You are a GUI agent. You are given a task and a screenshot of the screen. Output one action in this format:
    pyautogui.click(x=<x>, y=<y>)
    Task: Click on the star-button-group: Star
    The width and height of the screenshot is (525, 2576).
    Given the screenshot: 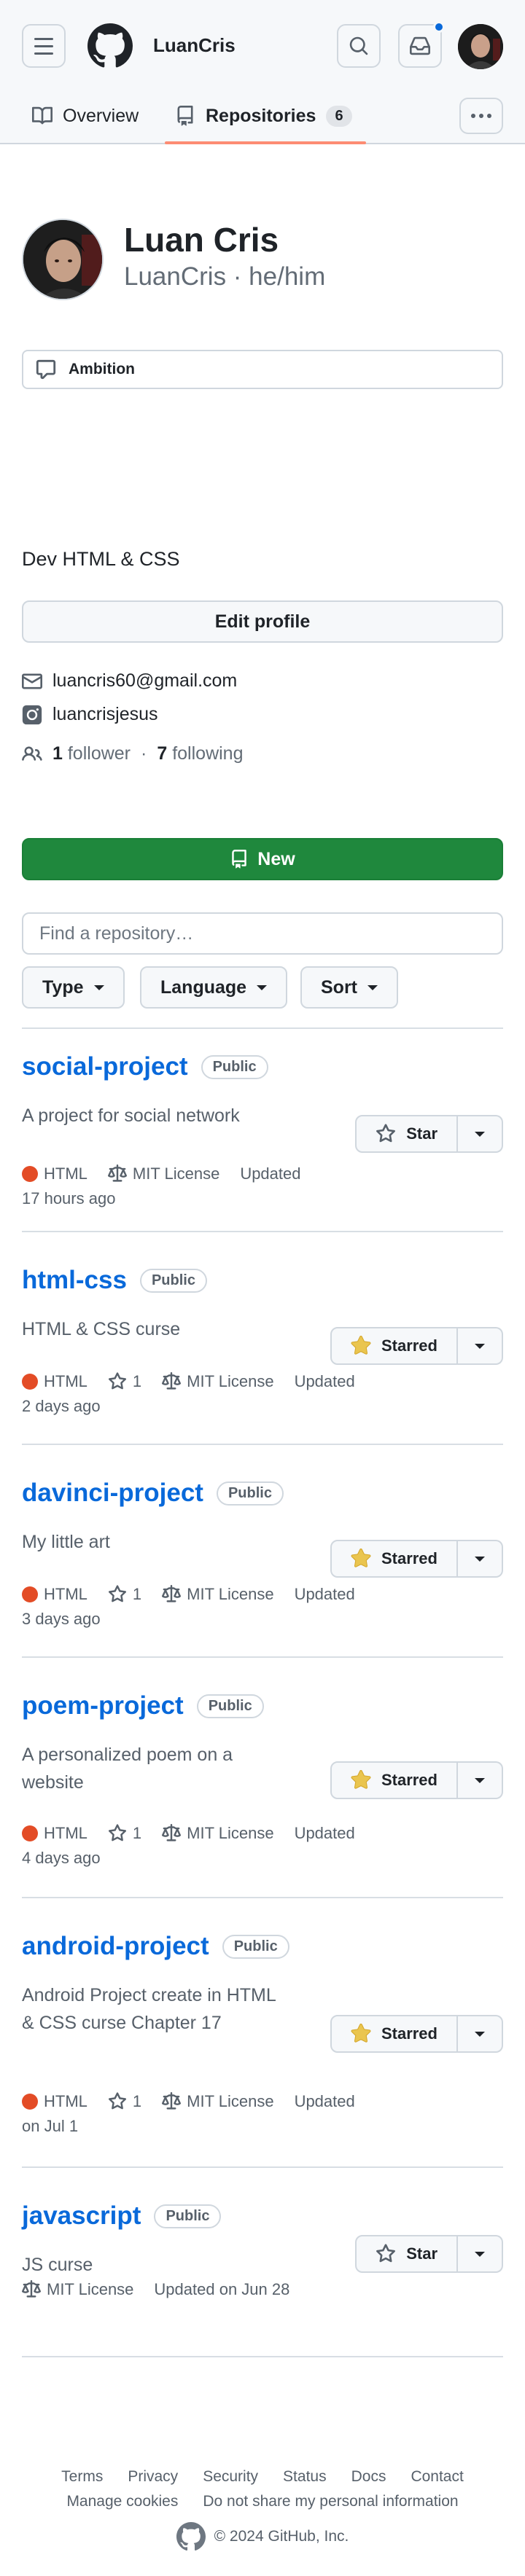 What is the action you would take?
    pyautogui.click(x=429, y=2254)
    